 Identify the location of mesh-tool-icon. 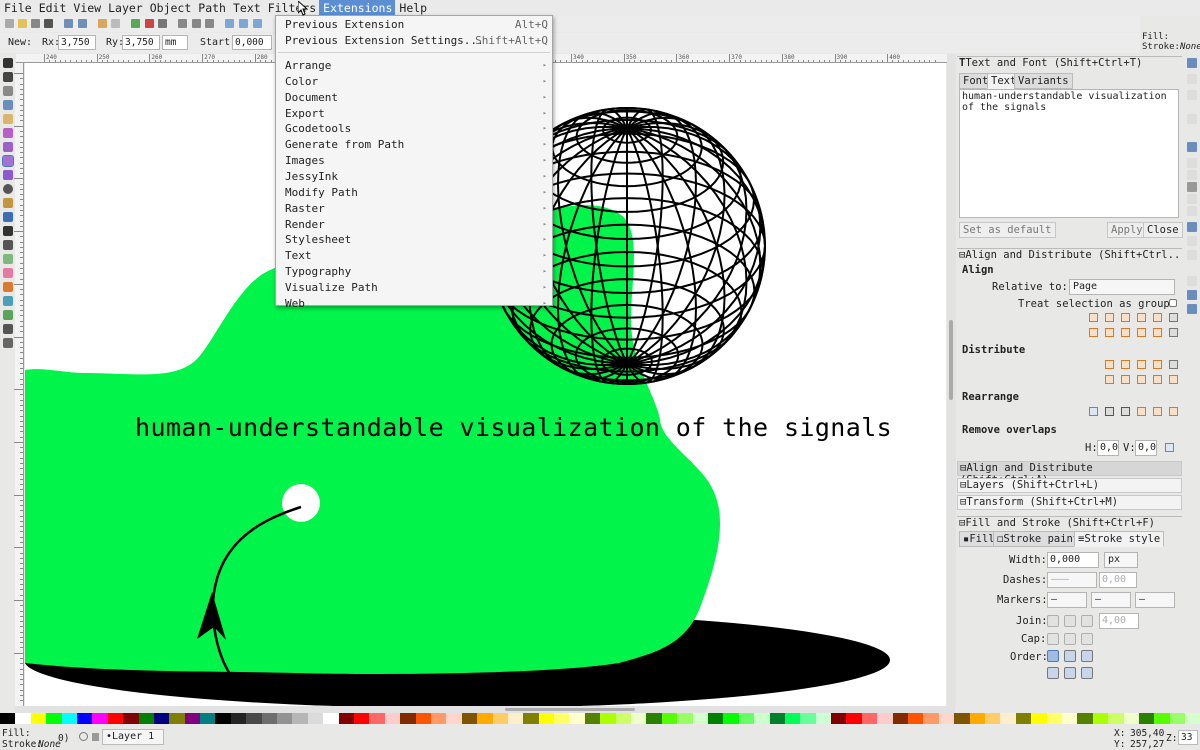
(8, 315).